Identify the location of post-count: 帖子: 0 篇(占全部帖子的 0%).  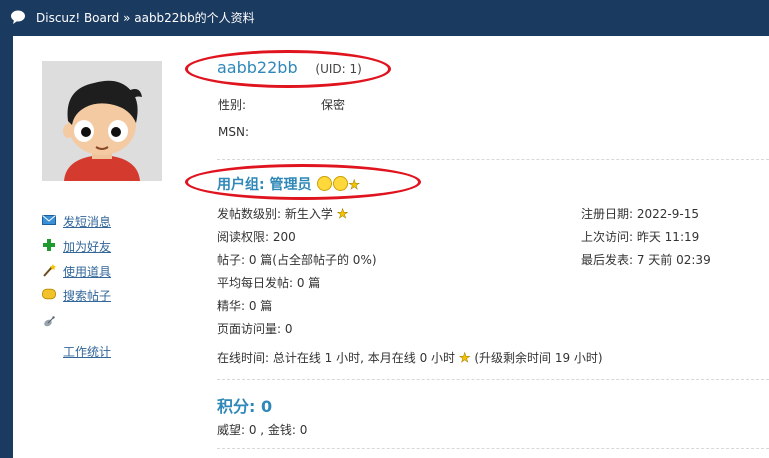
(297, 260).